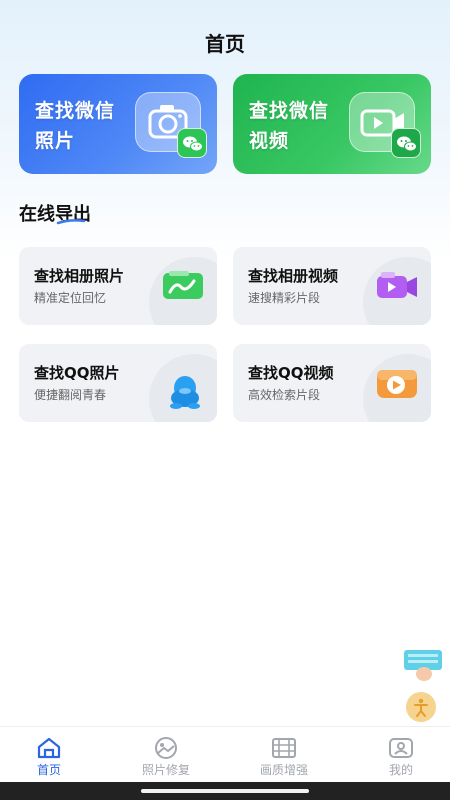 This screenshot has height=800, width=450. Describe the element at coordinates (332, 124) in the screenshot. I see `find-wechat-videos-card: 查找微信 视频` at that location.